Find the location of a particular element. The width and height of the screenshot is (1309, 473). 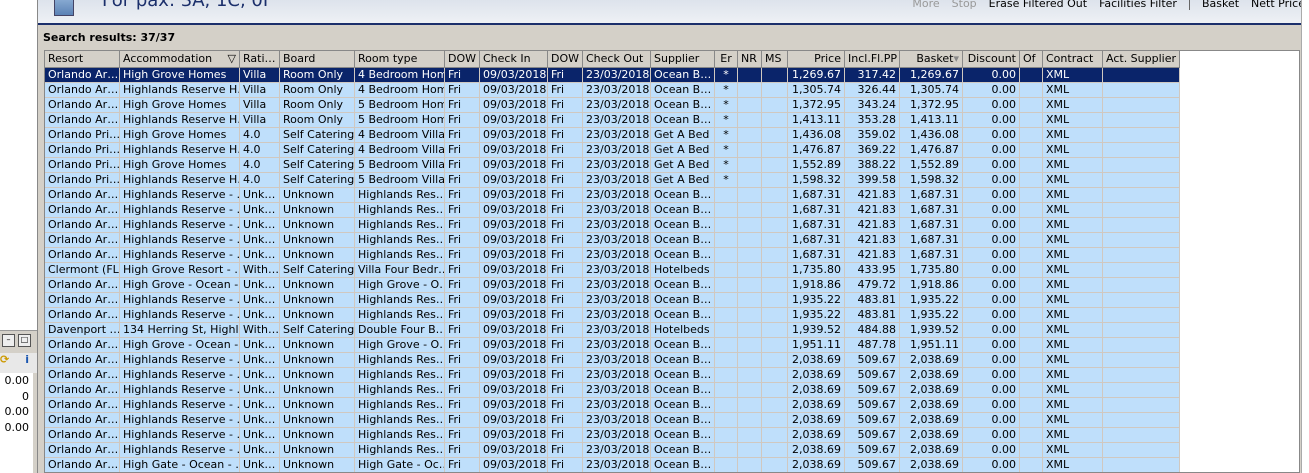

column-header-ms: MS is located at coordinates (775, 59).